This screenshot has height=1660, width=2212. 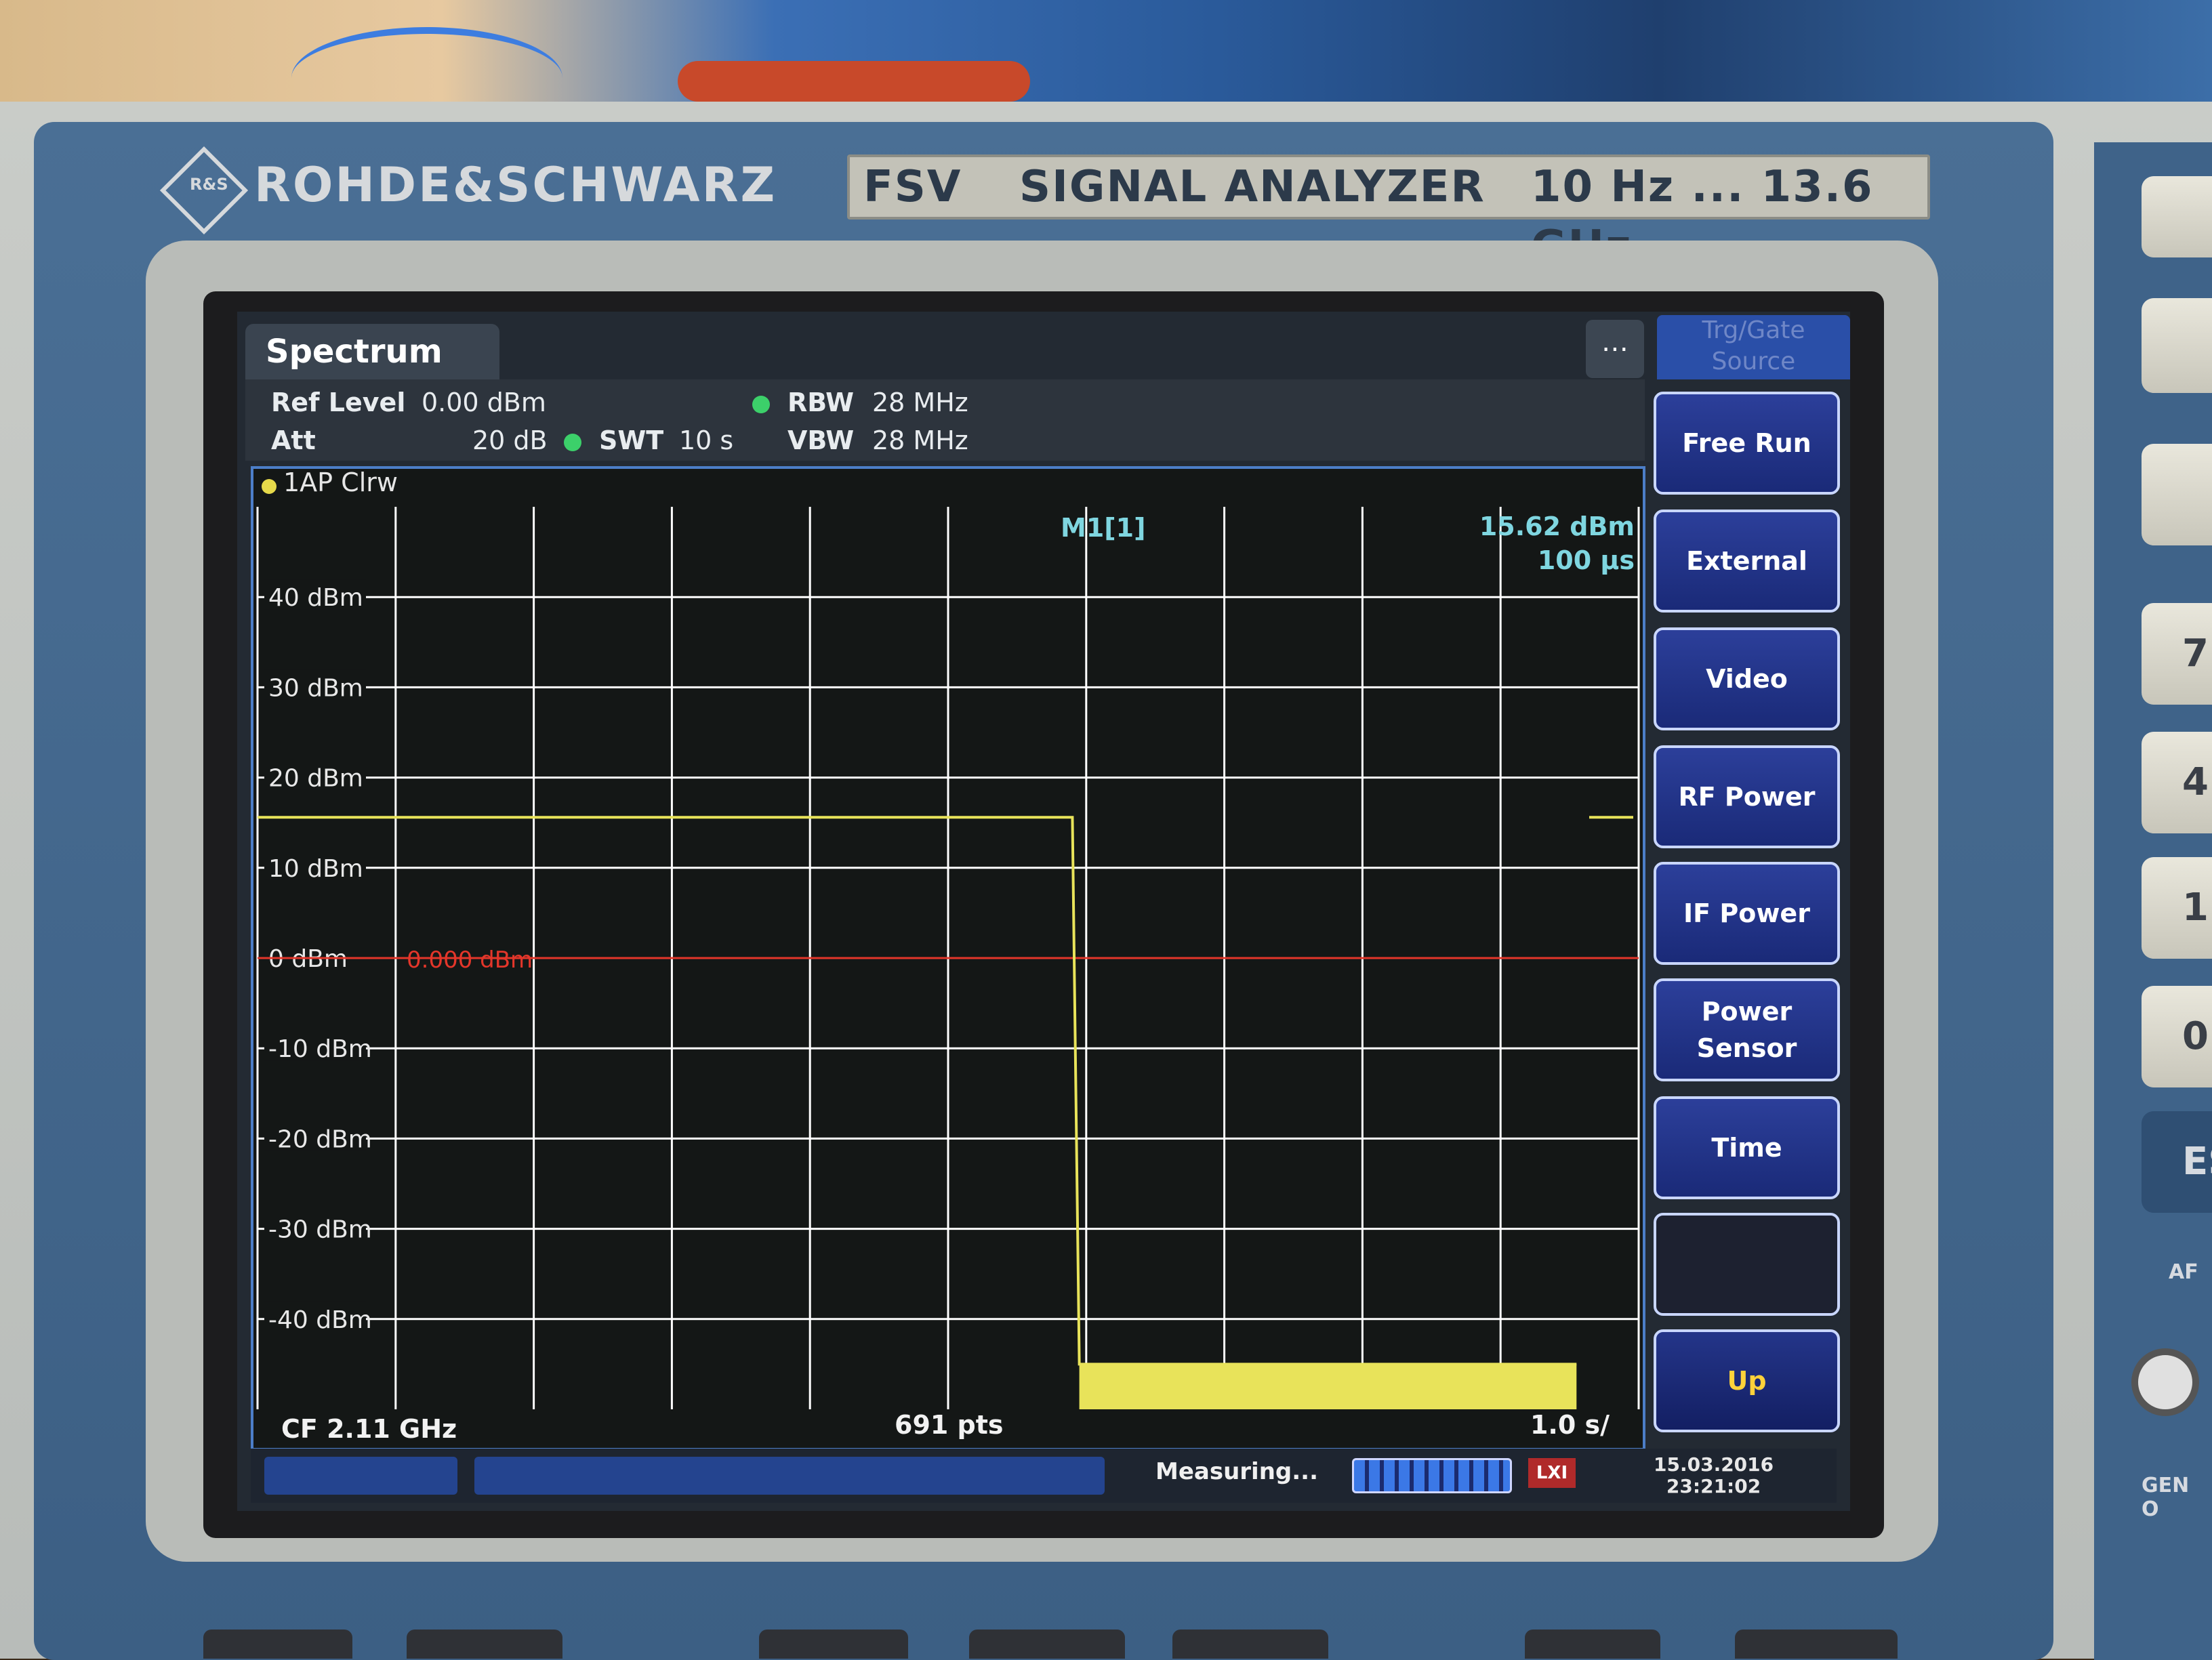 What do you see at coordinates (2165, 1382) in the screenshot?
I see `headphone-jack-icon` at bounding box center [2165, 1382].